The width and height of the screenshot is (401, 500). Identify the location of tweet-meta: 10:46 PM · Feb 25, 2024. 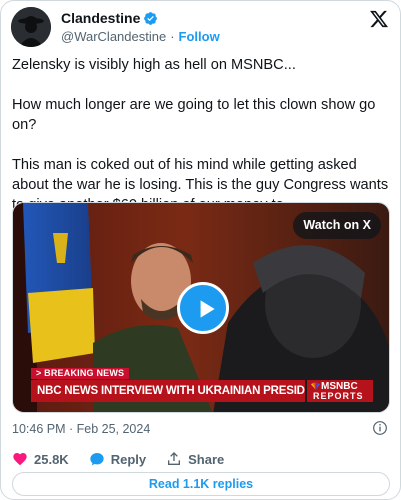
(201, 429).